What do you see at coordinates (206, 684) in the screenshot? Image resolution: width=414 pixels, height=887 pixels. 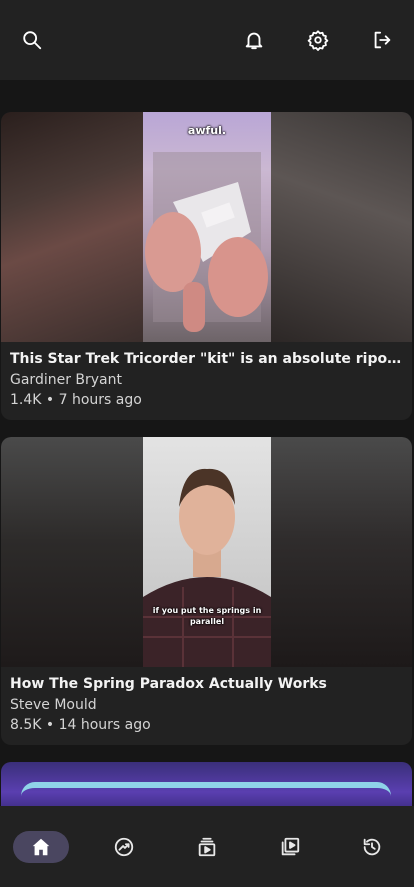 I see `video-title: How The Spring Paradox Actually Works` at bounding box center [206, 684].